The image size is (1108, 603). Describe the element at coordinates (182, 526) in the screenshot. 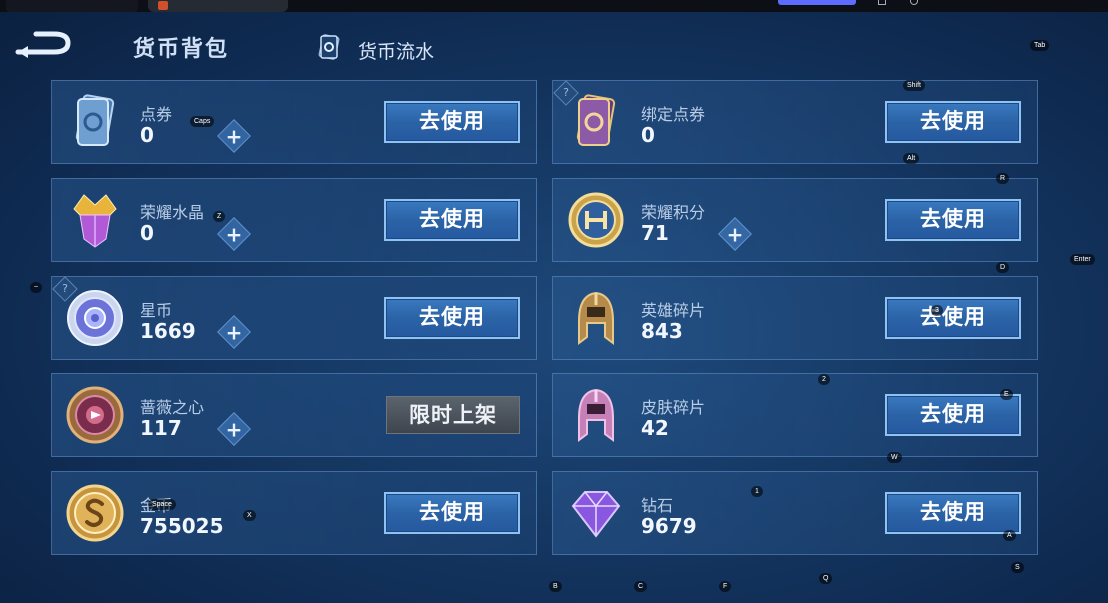

I see `currency-value: 755025` at that location.